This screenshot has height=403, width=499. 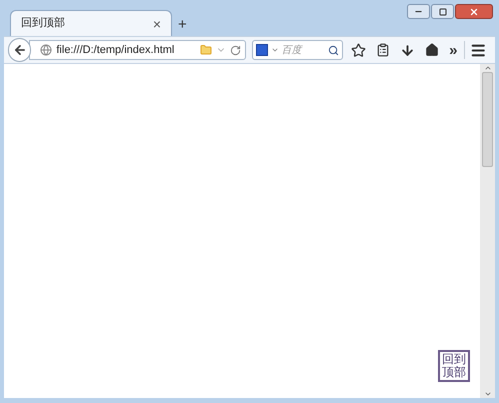 I want to click on address-text: file:///D:/temp/index.html, so click(x=116, y=50).